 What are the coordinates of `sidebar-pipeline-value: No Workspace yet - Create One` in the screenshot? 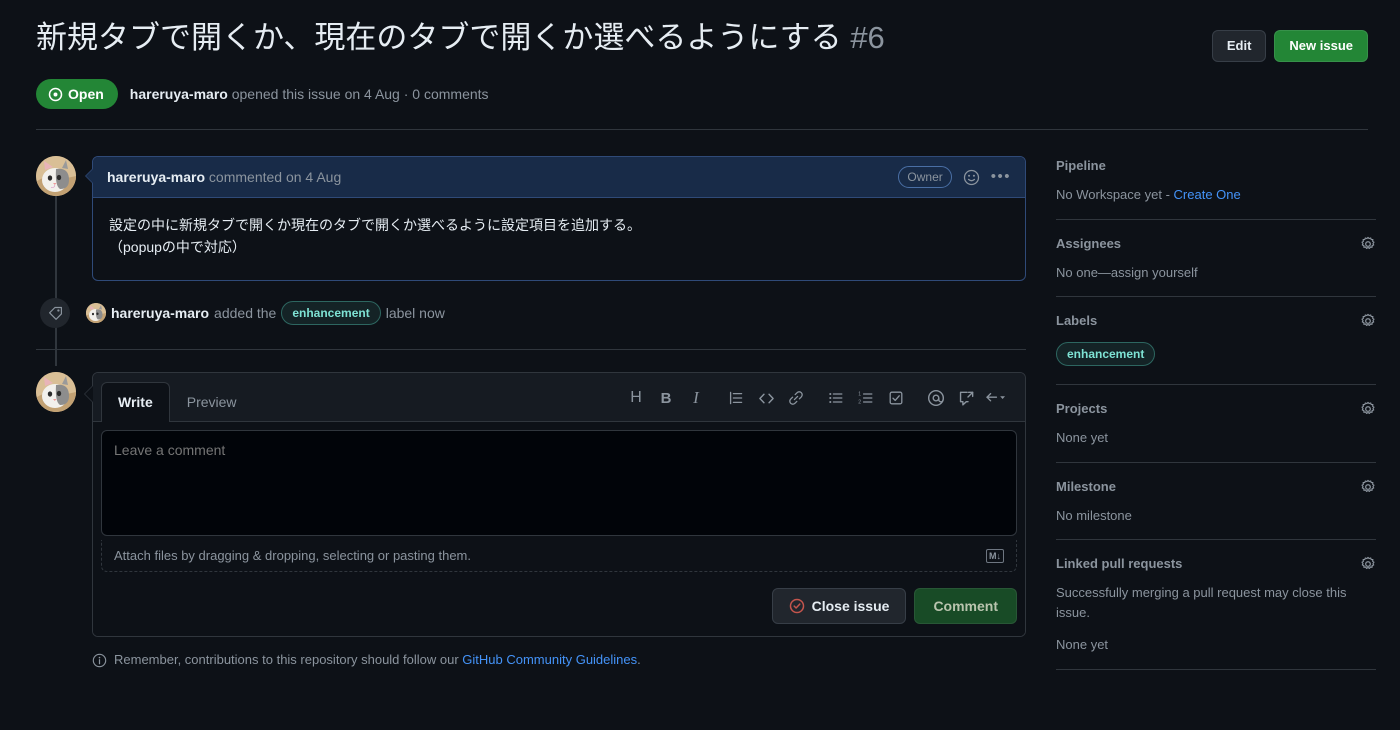 It's located at (1216, 195).